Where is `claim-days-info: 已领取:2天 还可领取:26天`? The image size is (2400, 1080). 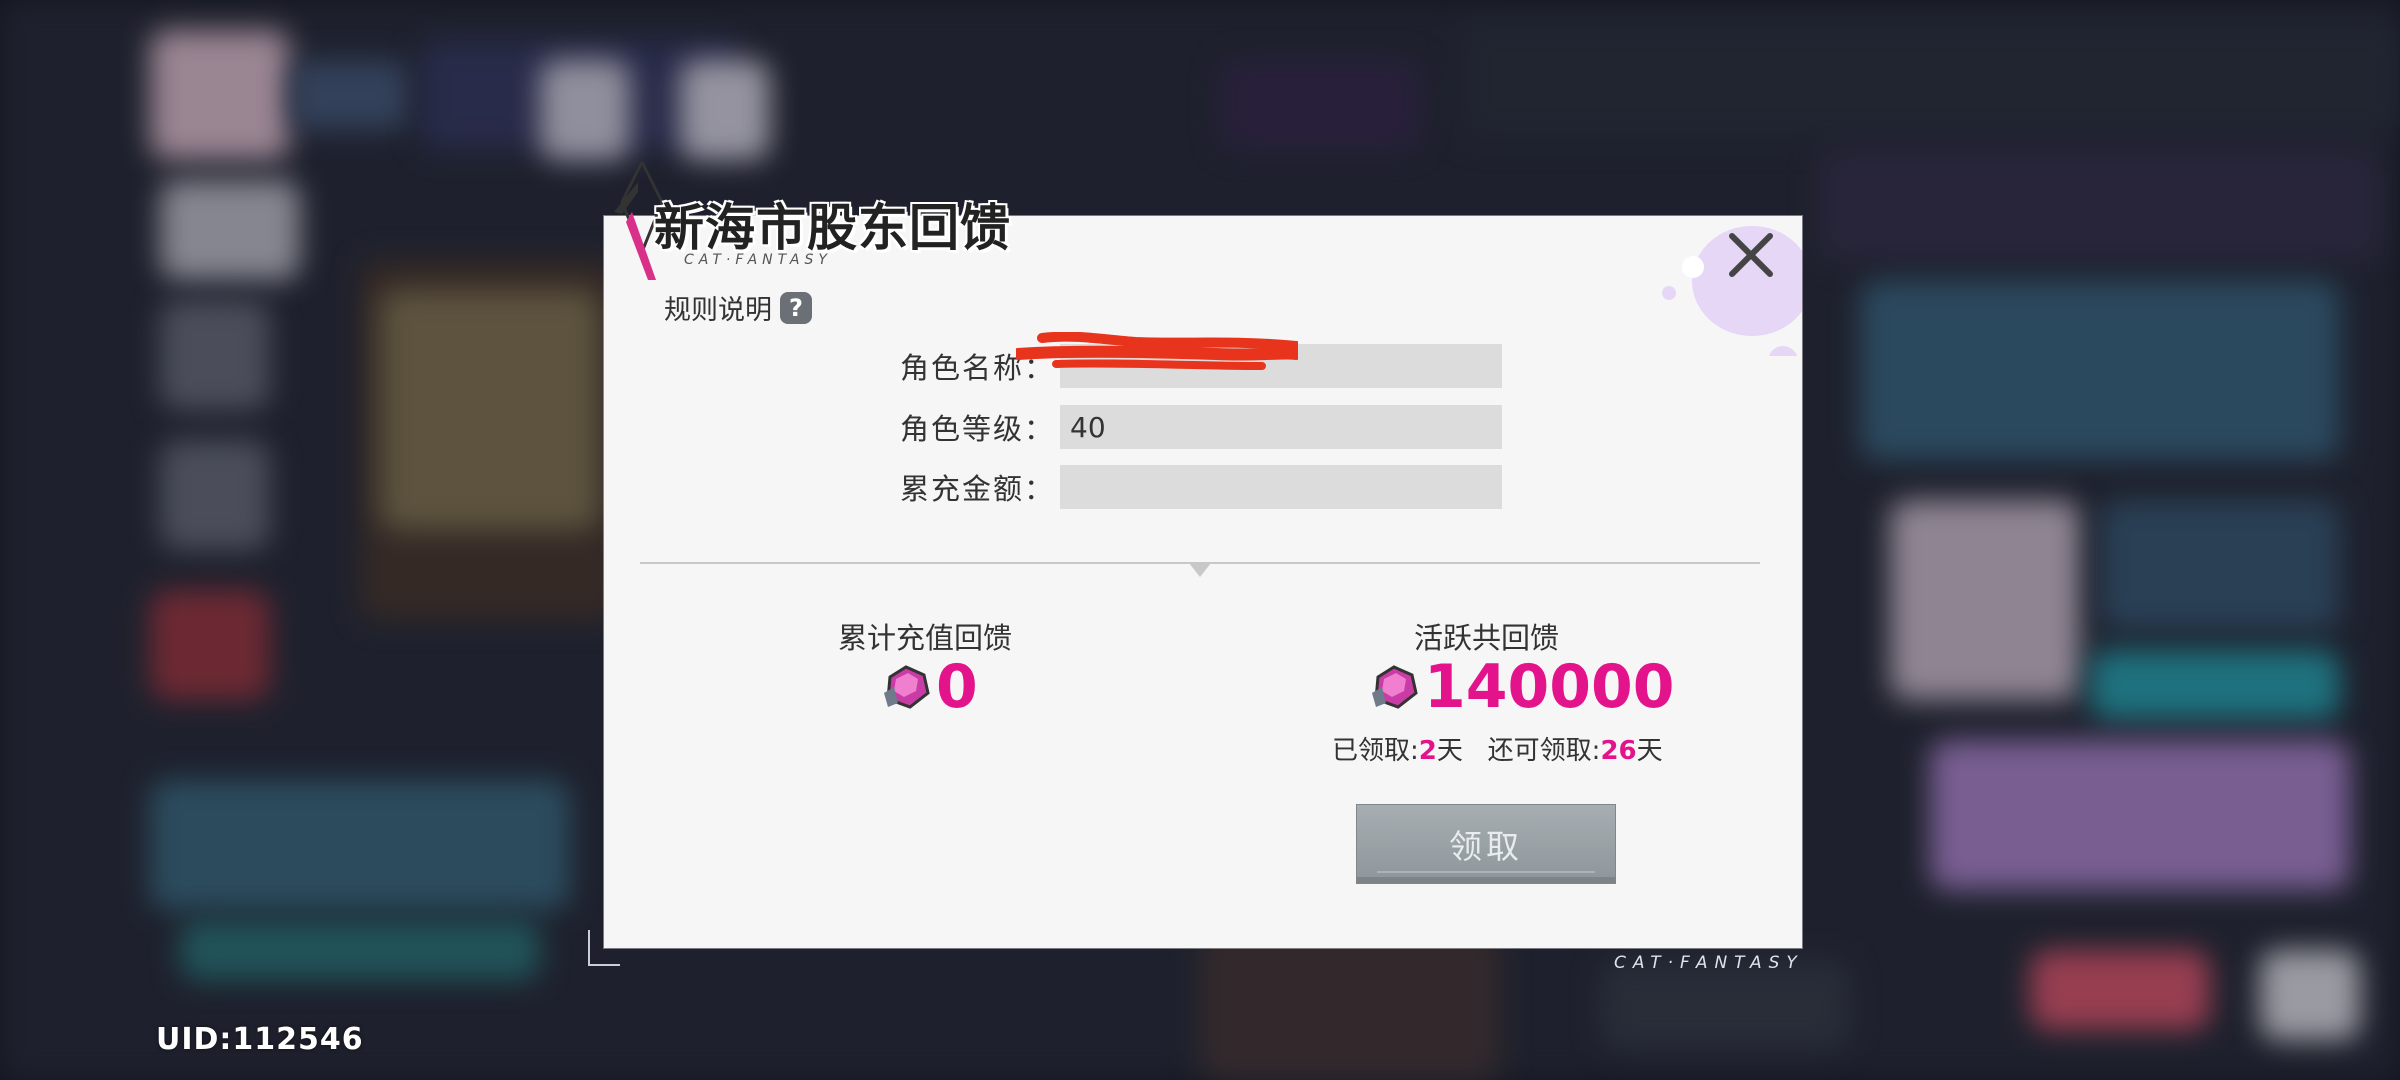 claim-days-info: 已领取:2天 还可领取:26天 is located at coordinates (1497, 748).